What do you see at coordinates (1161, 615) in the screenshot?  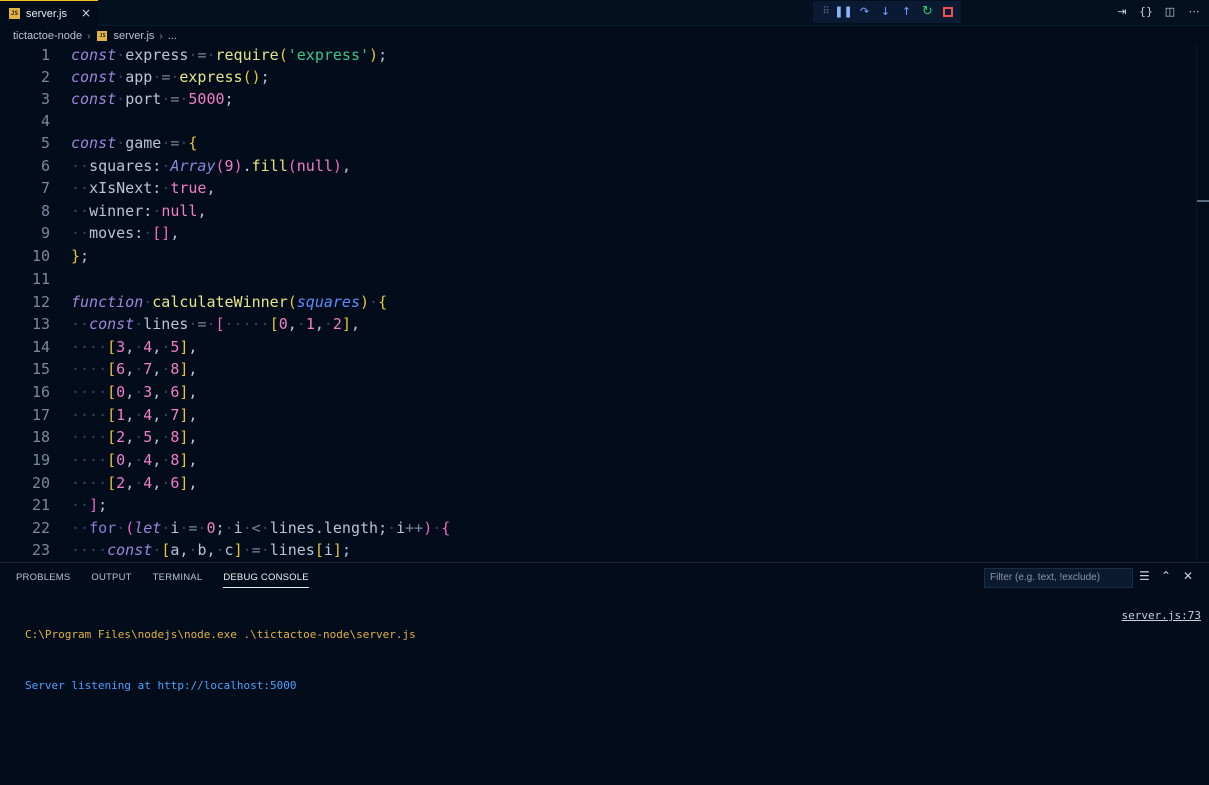 I see `source-link: server.js:73` at bounding box center [1161, 615].